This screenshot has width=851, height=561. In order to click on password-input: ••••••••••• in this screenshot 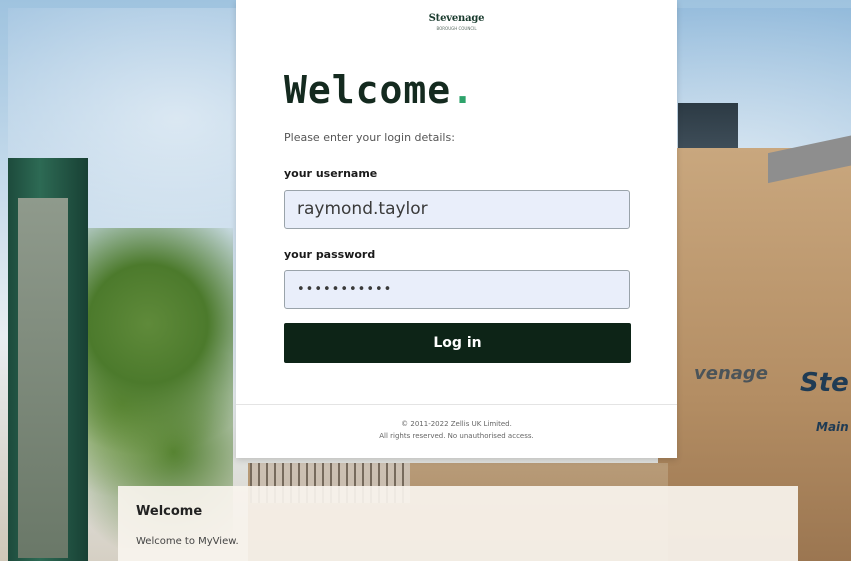, I will do `click(457, 289)`.